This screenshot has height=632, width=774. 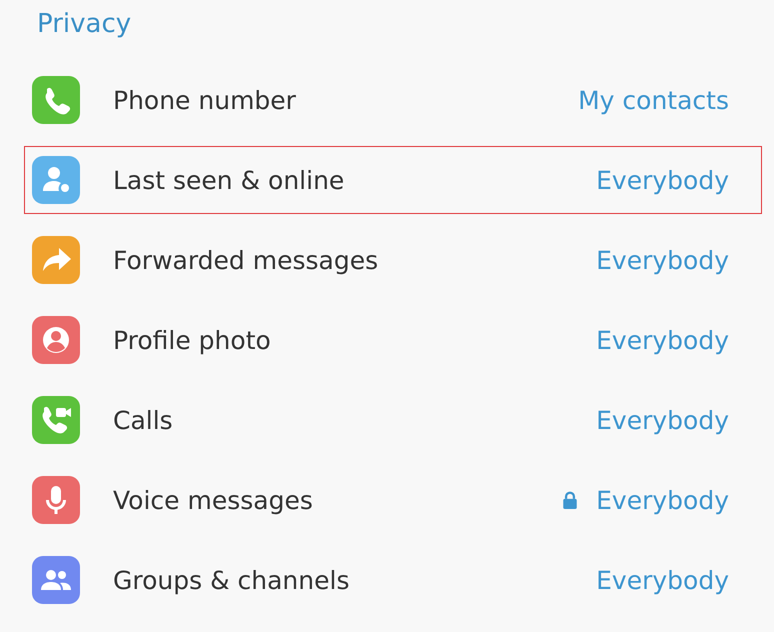 I want to click on setting-label: Groups & channels, so click(x=231, y=580).